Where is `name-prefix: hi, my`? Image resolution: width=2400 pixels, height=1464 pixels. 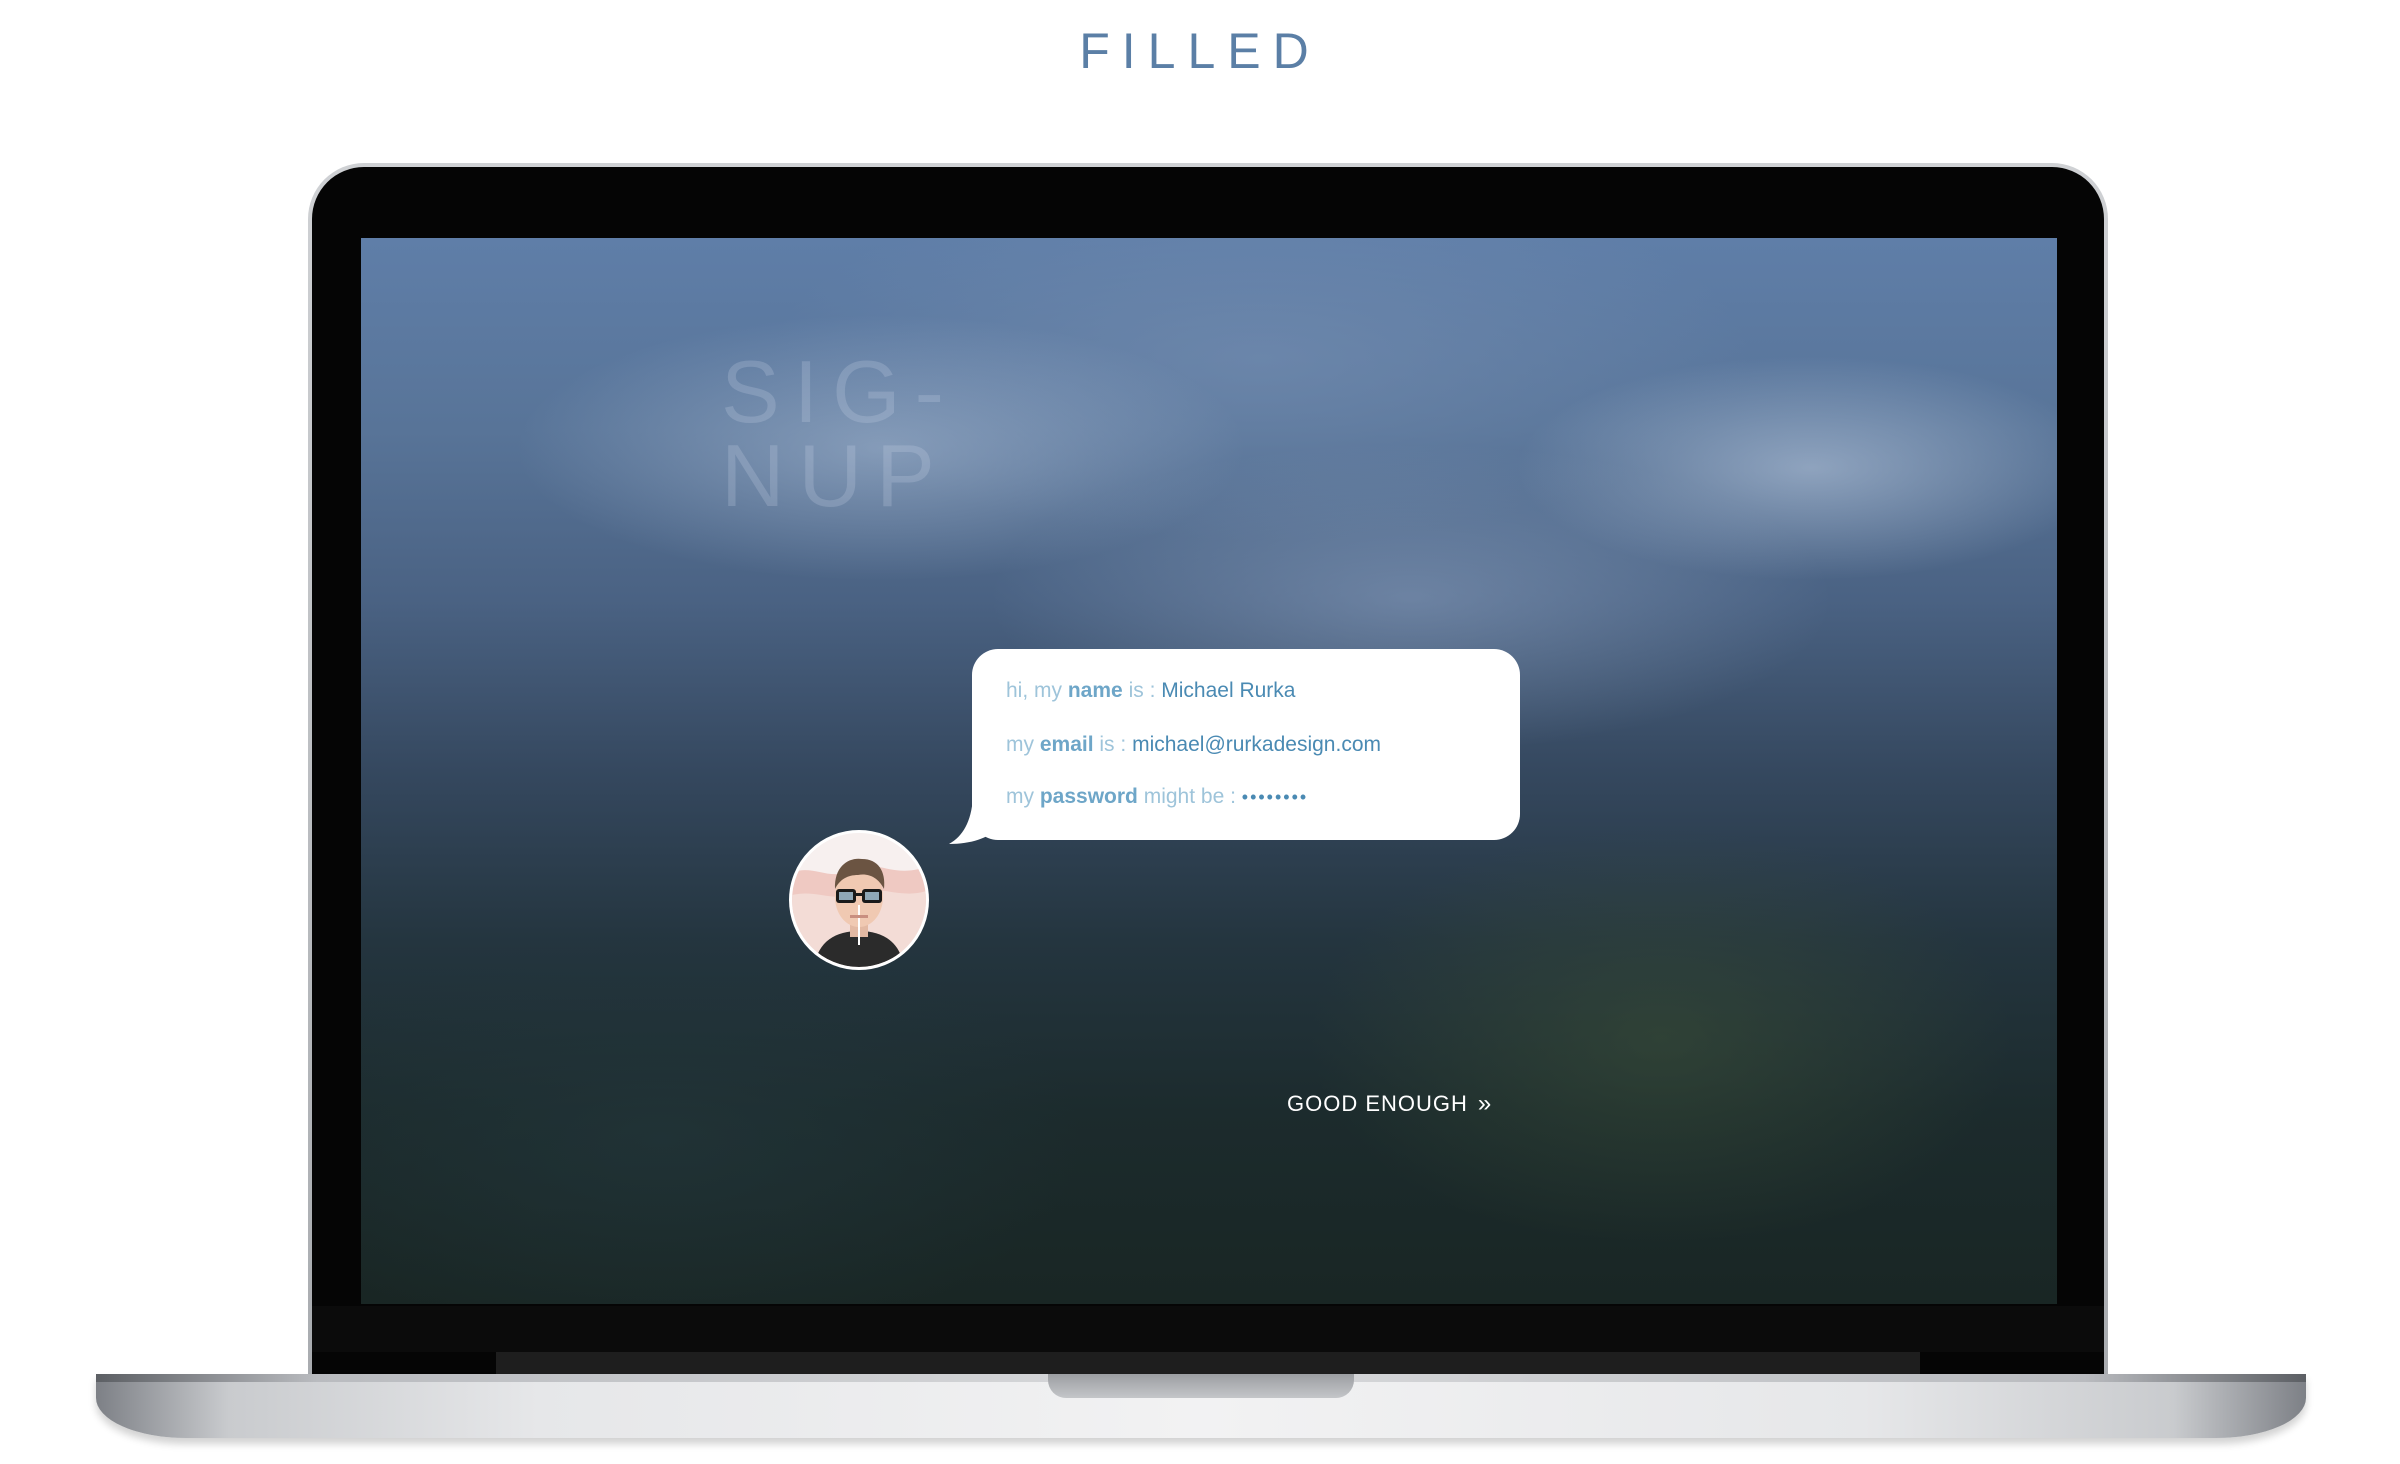
name-prefix: hi, my is located at coordinates (1034, 690).